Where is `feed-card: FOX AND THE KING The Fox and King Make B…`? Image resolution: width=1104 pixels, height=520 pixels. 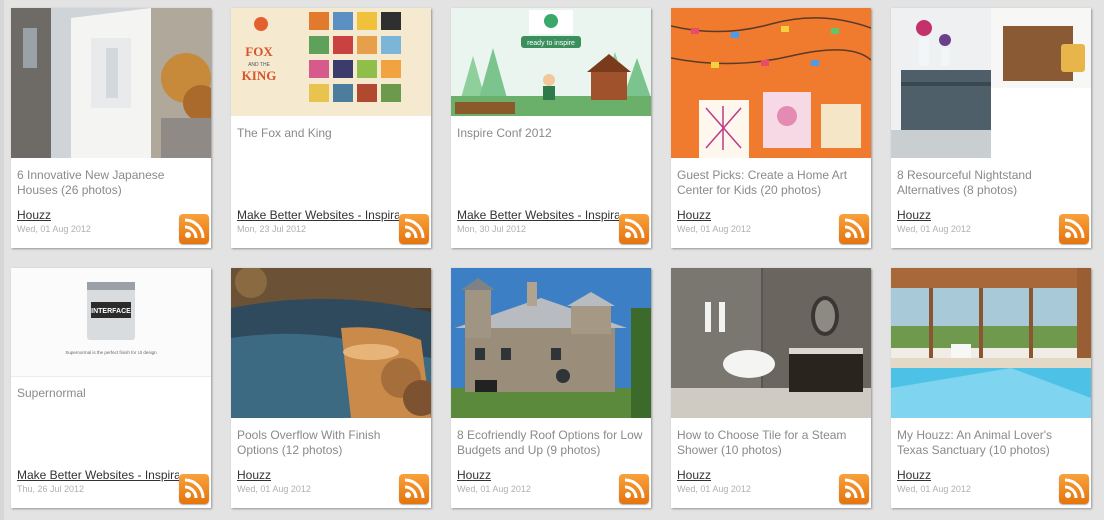
feed-card: FOX AND THE KING The Fox and King Make B… is located at coordinates (331, 128).